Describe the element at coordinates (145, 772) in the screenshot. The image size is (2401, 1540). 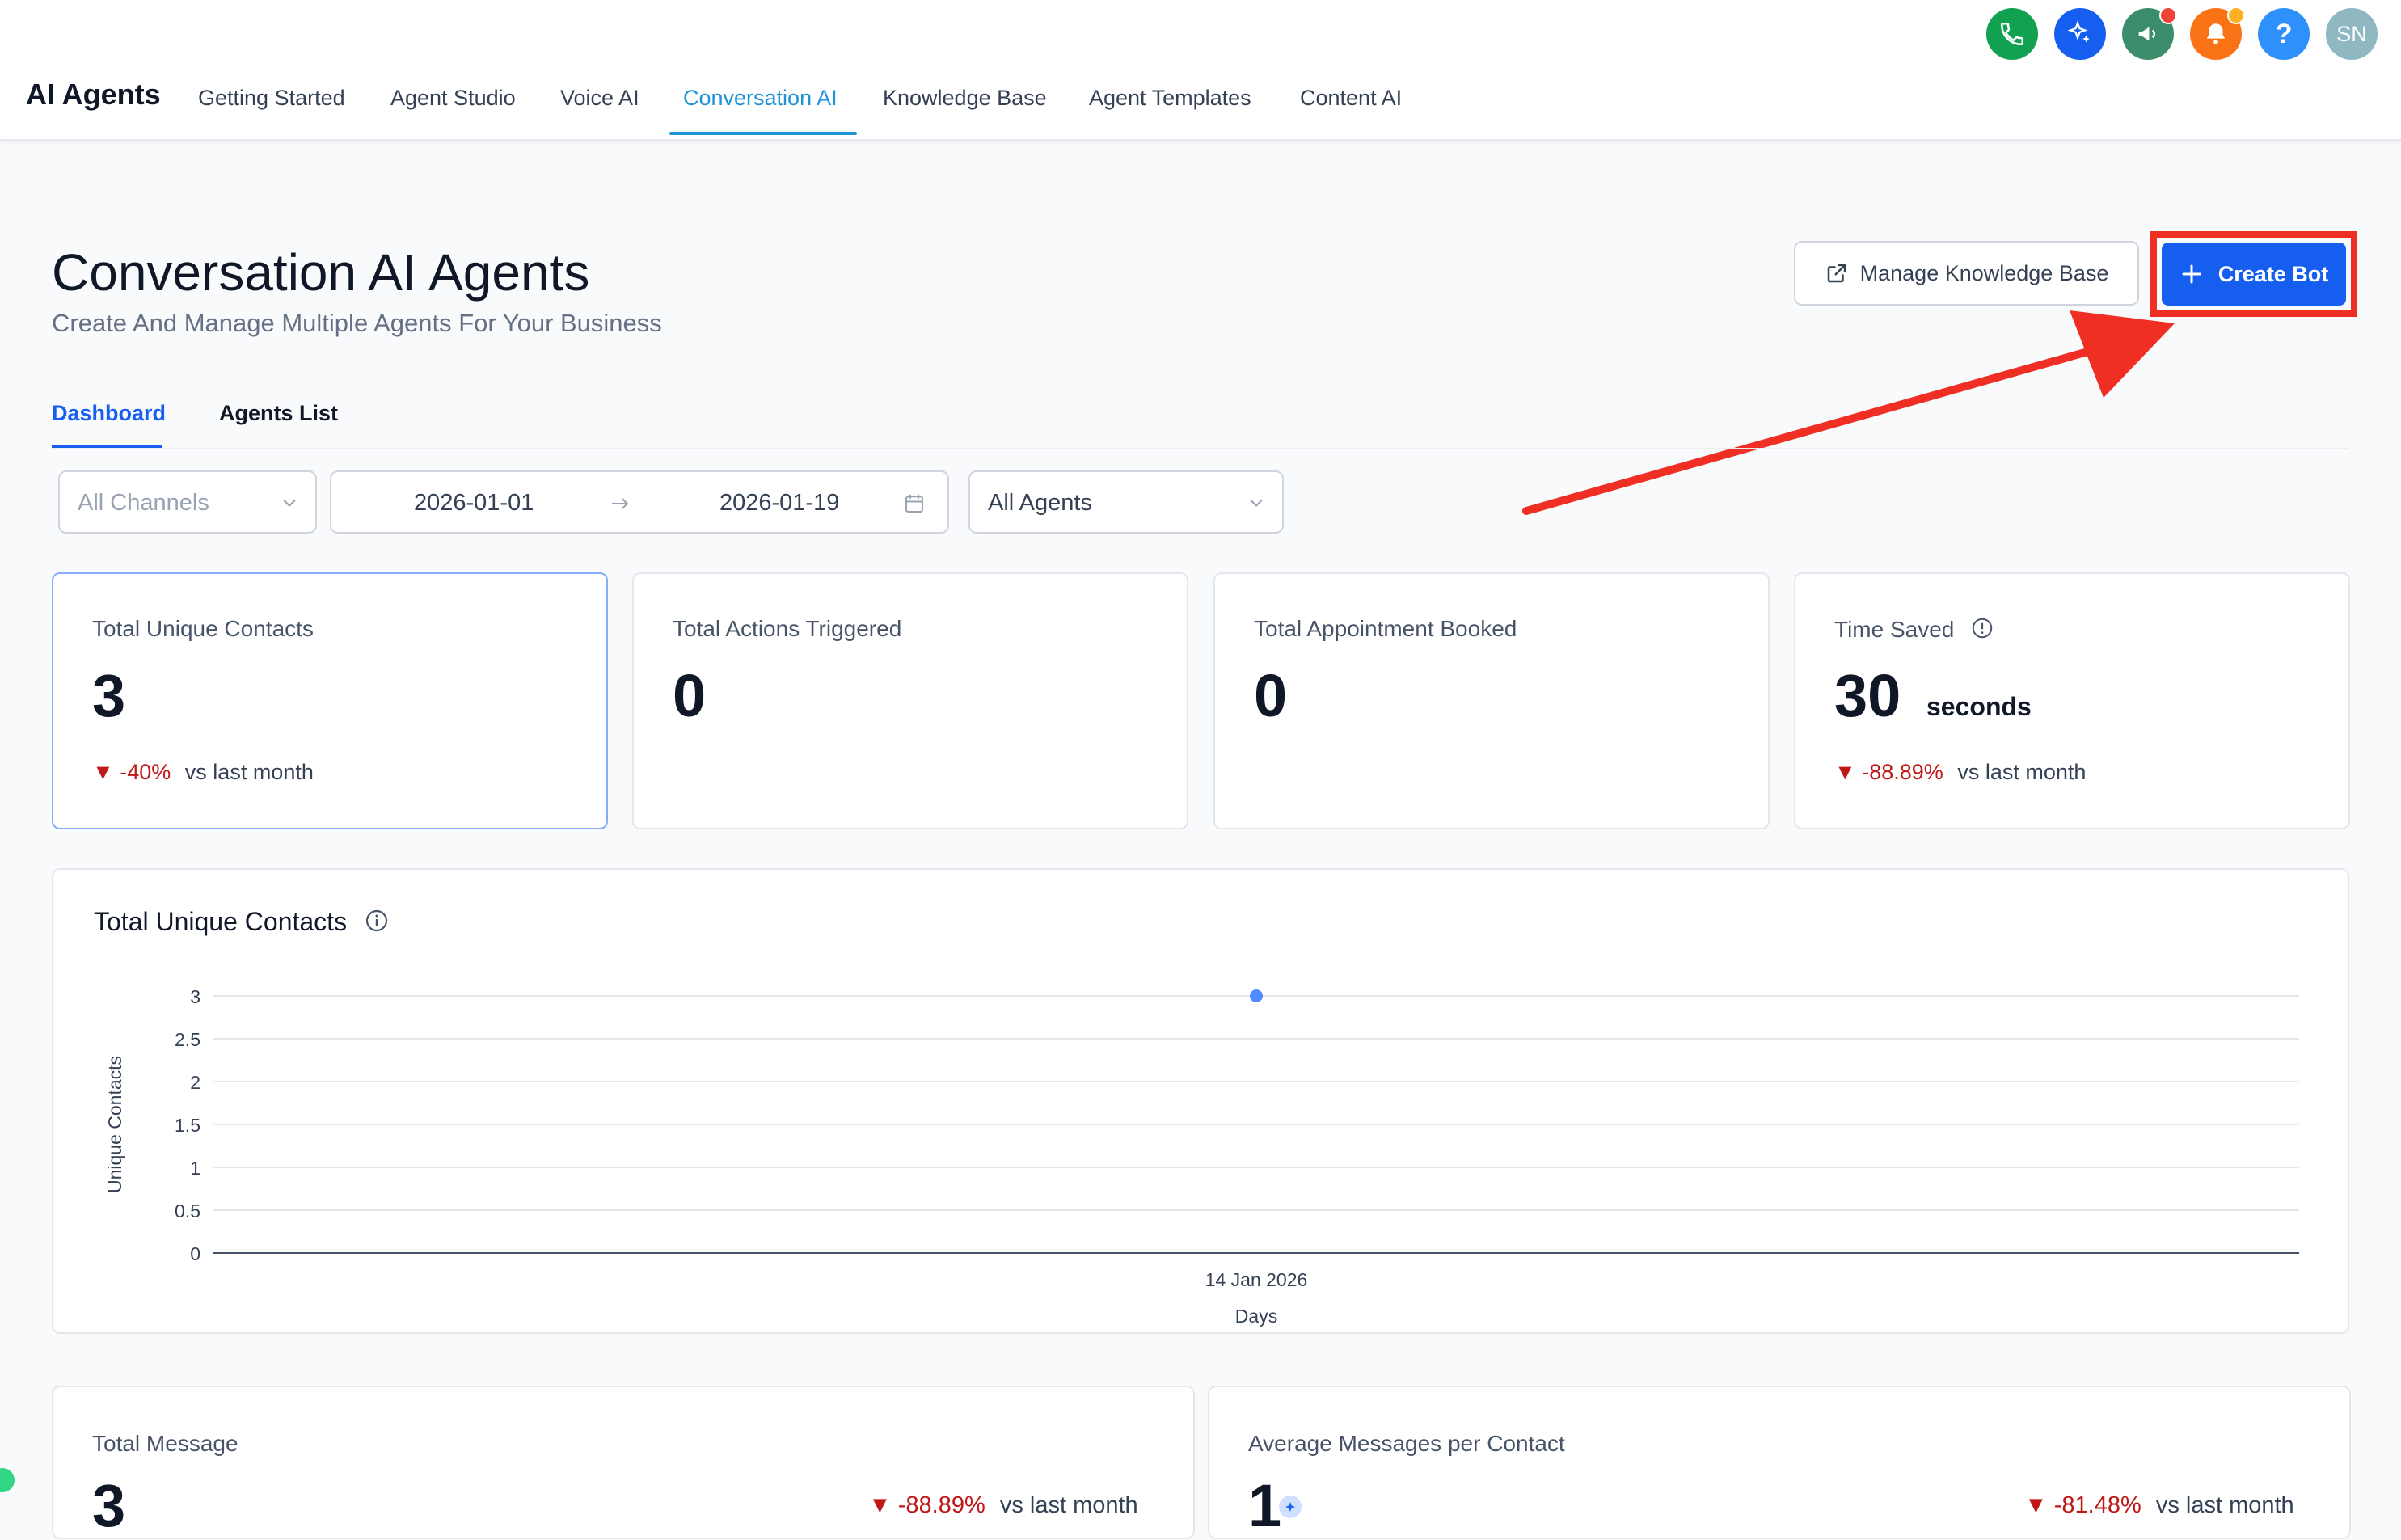
I see `metric-change: -40%` at that location.